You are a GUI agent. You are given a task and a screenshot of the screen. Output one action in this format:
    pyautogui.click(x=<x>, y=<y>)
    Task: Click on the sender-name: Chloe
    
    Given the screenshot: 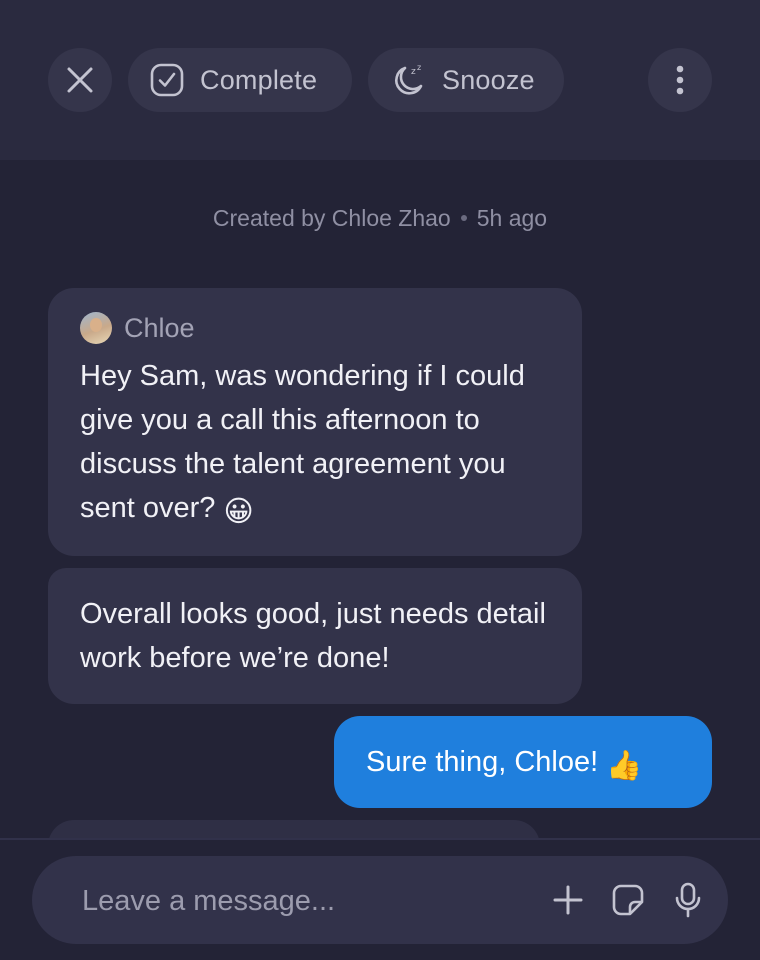 What is the action you would take?
    pyautogui.click(x=159, y=328)
    